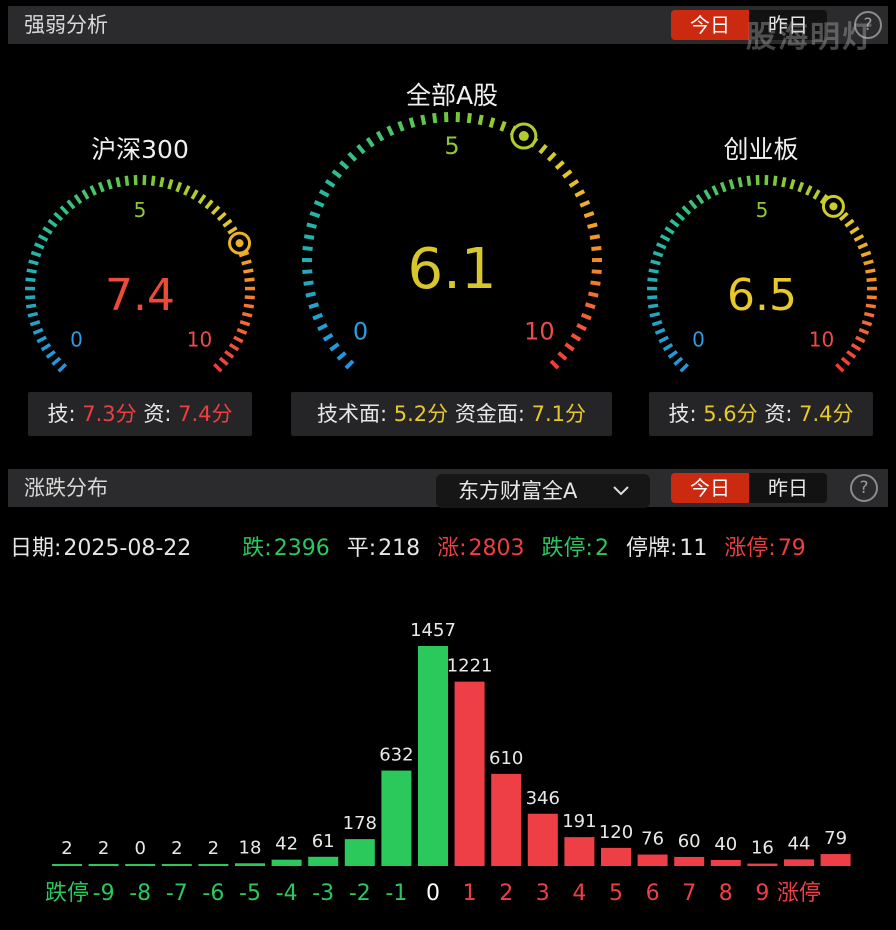  I want to click on gauge-pointer-dot, so click(833, 206).